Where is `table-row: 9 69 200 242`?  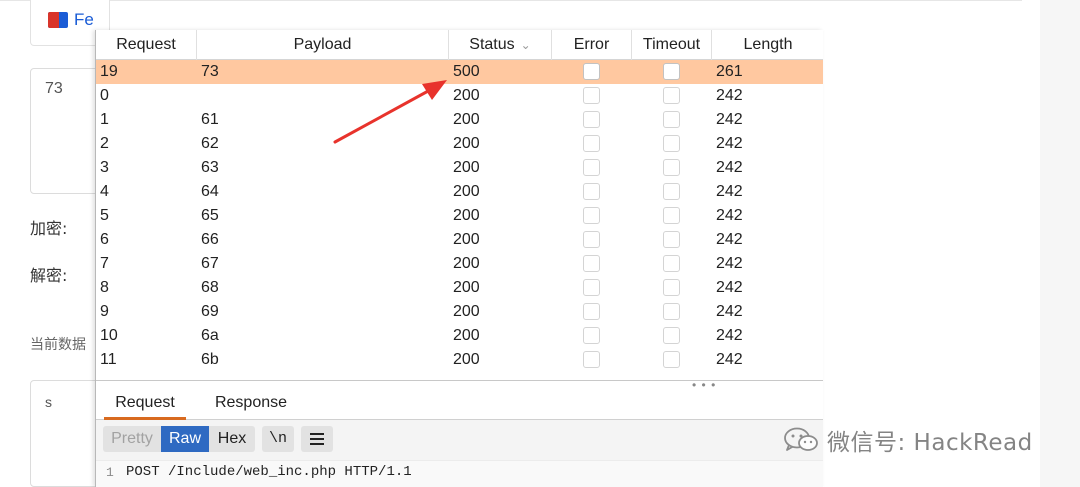
table-row: 9 69 200 242 is located at coordinates (459, 312).